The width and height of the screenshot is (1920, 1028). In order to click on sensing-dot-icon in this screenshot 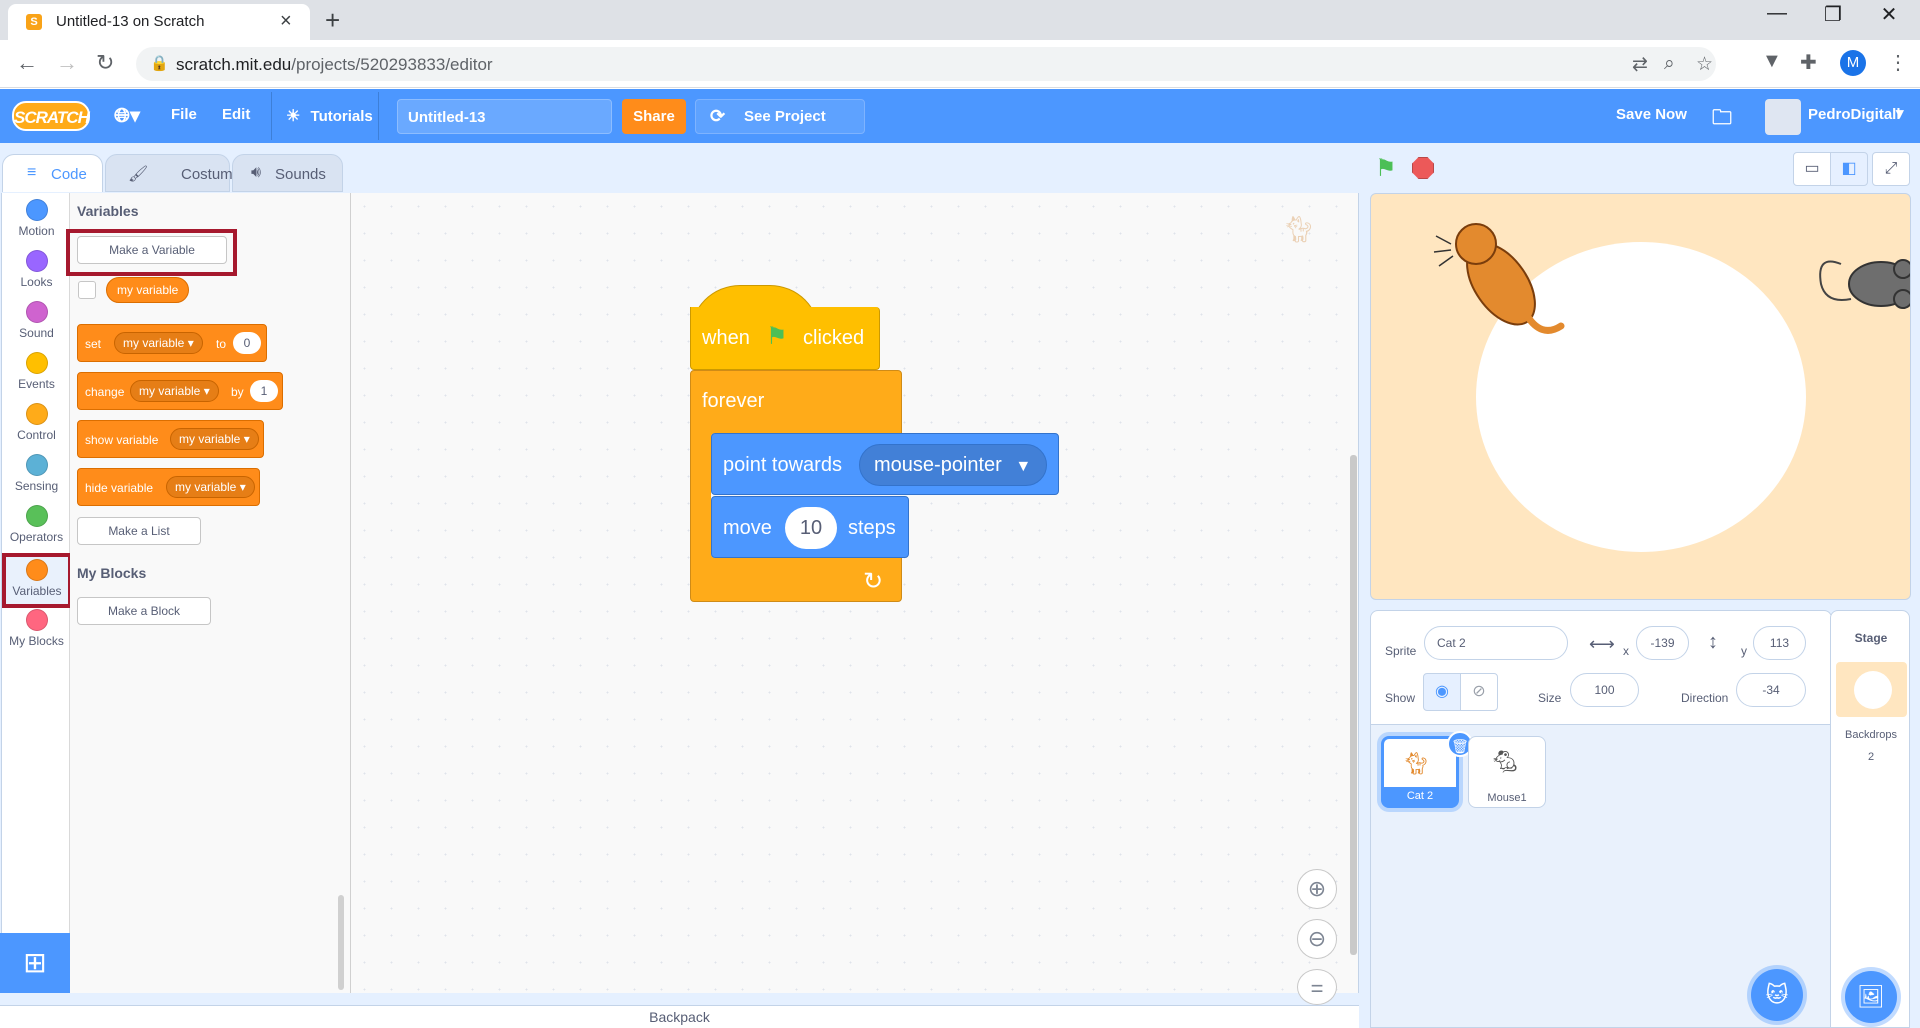, I will do `click(36, 465)`.